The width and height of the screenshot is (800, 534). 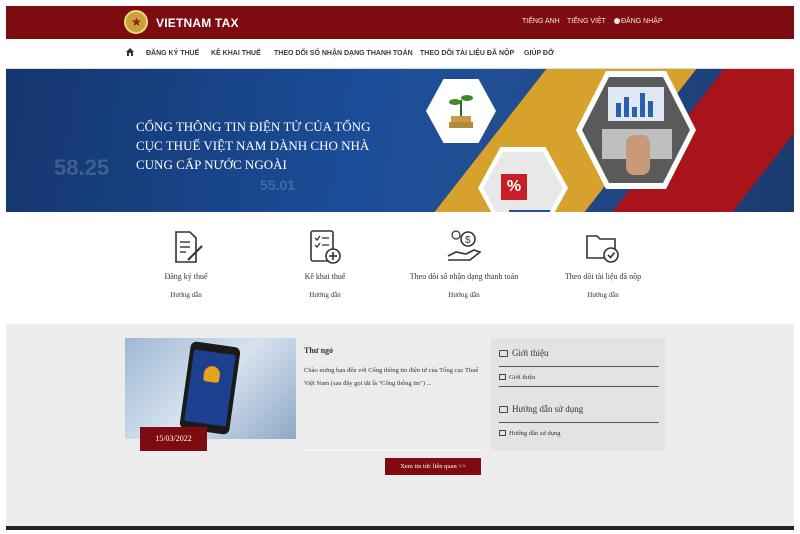 What do you see at coordinates (82, 167) in the screenshot?
I see `banner-number: 58.25` at bounding box center [82, 167].